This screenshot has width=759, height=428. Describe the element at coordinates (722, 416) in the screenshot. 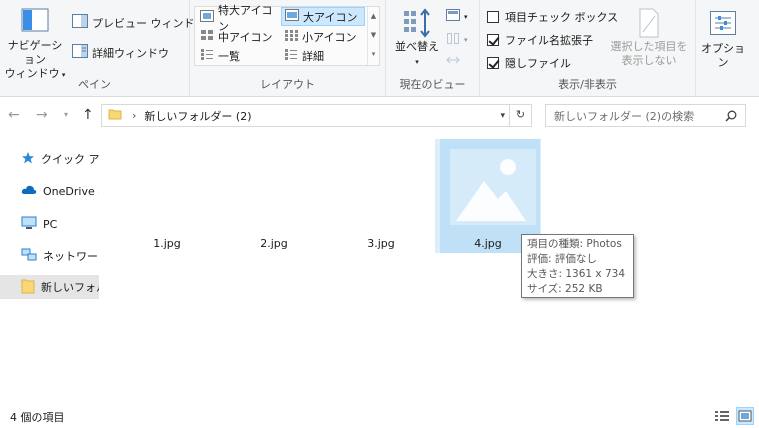

I see `details-view-toggle` at that location.